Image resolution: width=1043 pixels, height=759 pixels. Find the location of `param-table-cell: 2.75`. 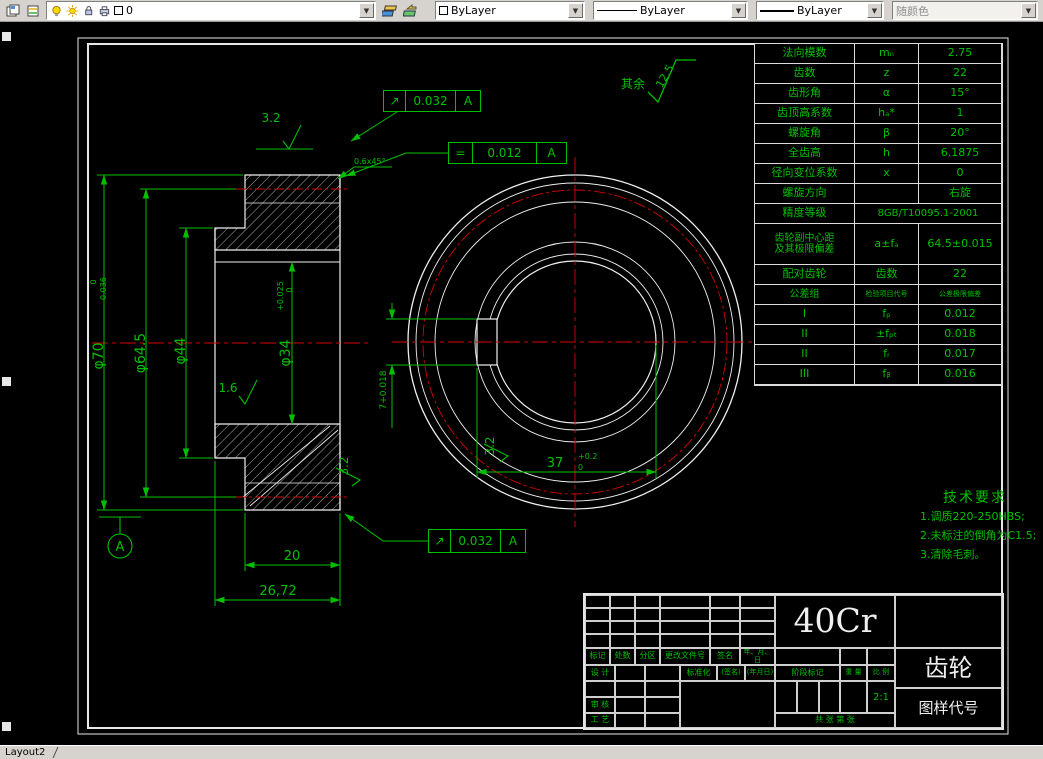

param-table-cell: 2.75 is located at coordinates (960, 54).